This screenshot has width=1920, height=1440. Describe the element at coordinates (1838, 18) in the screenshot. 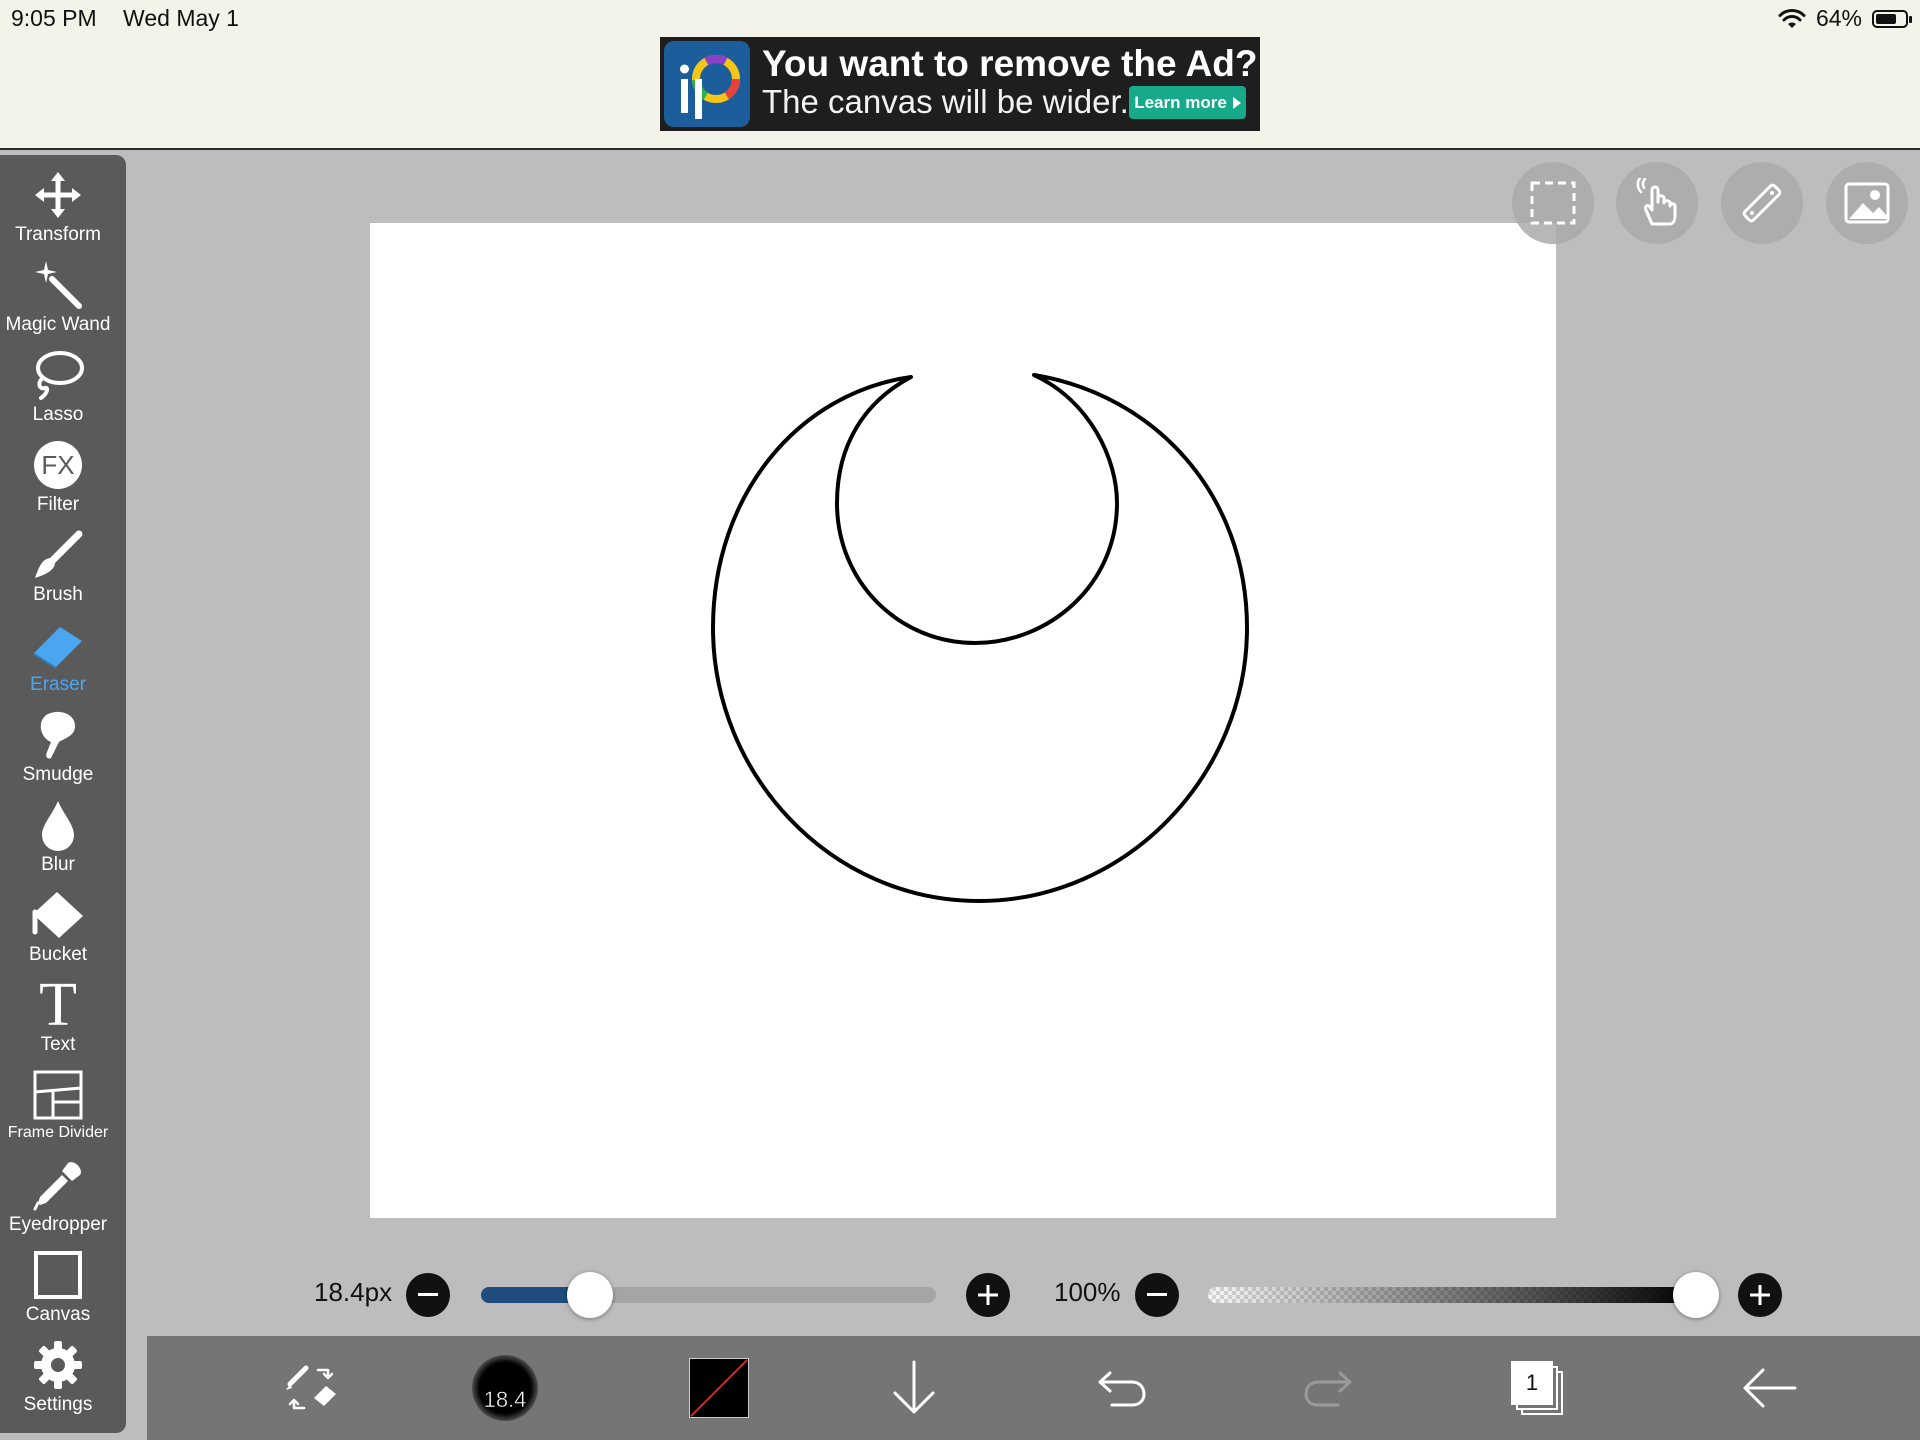

I see `battery-percent: 64%` at that location.